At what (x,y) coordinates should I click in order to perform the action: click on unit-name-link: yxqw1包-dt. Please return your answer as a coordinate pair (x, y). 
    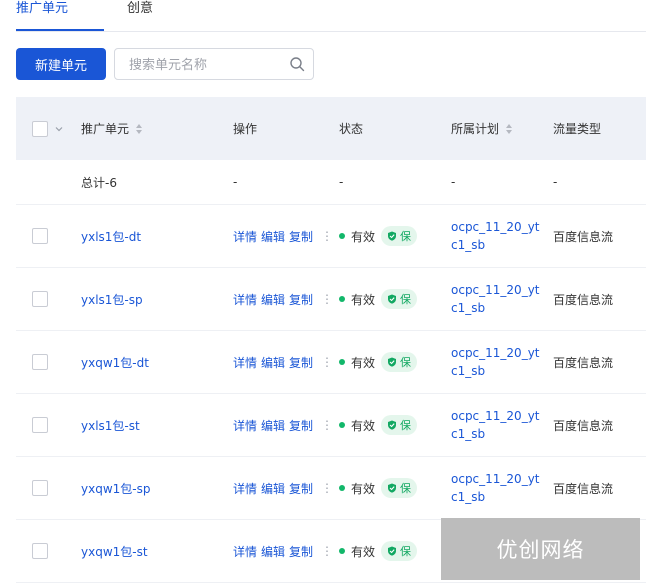
    Looking at the image, I should click on (115, 362).